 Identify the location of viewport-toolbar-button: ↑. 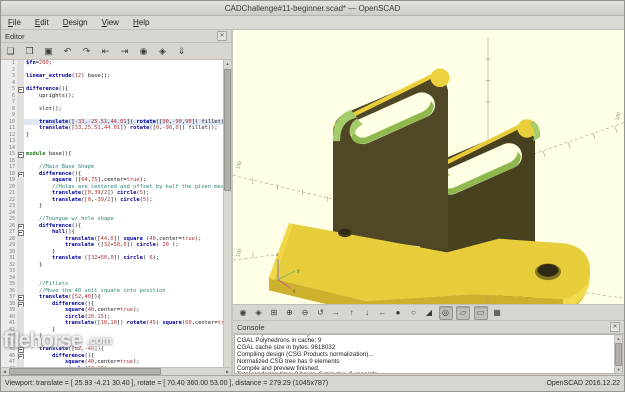
(352, 313).